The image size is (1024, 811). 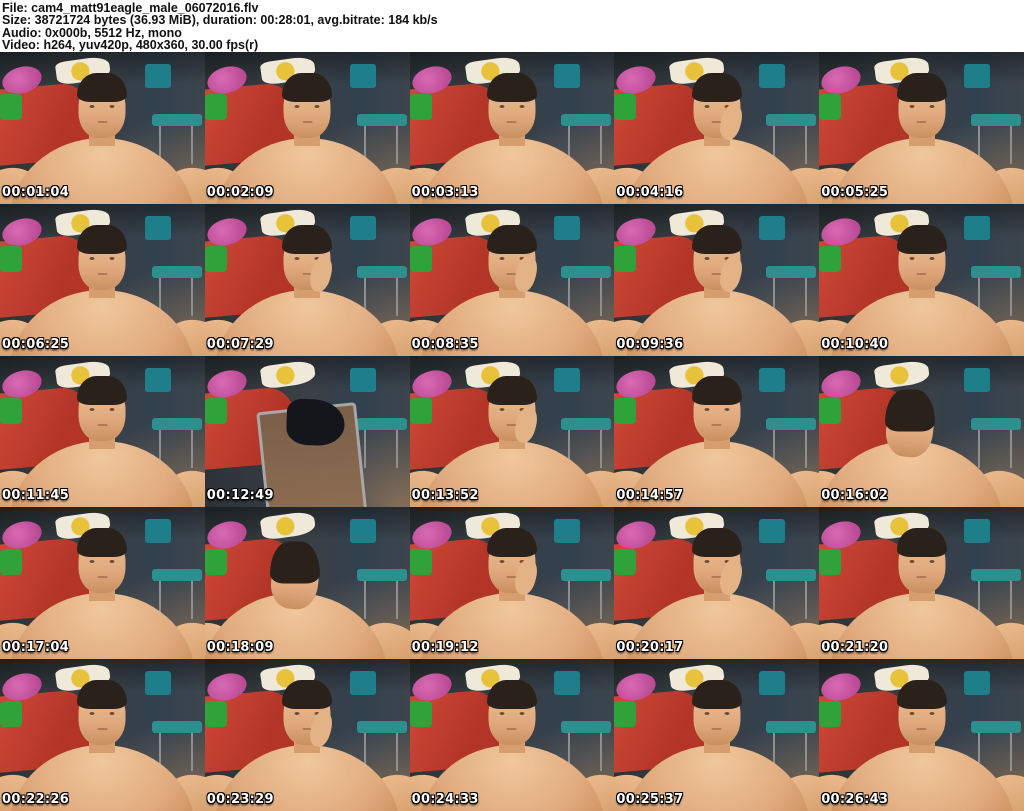 I want to click on timestamp-overlay: 00:21:20, so click(x=855, y=648).